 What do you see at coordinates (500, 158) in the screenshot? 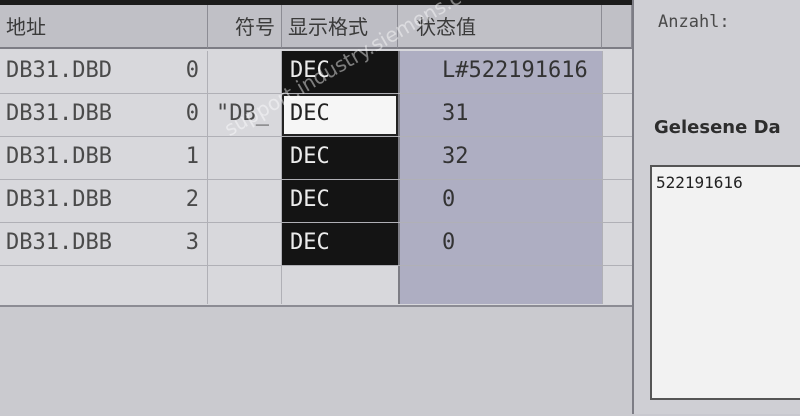
I see `status-value-cell: 32` at bounding box center [500, 158].